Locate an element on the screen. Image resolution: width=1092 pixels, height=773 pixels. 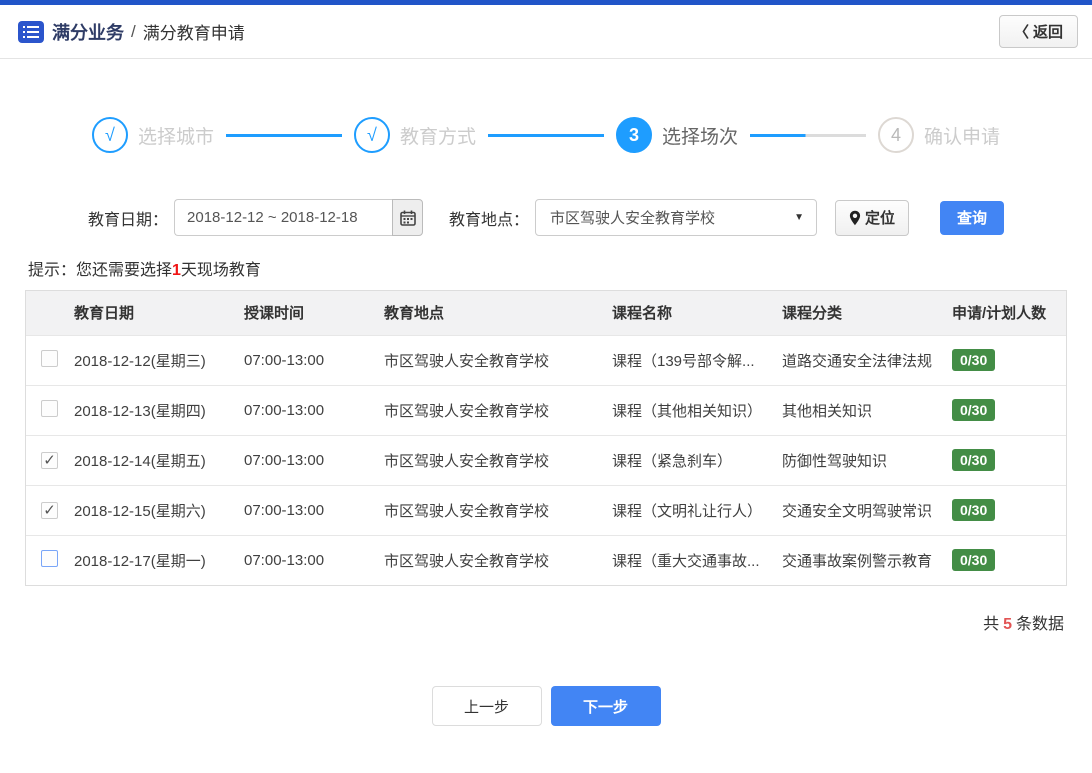
date-range-group is located at coordinates (299, 217).